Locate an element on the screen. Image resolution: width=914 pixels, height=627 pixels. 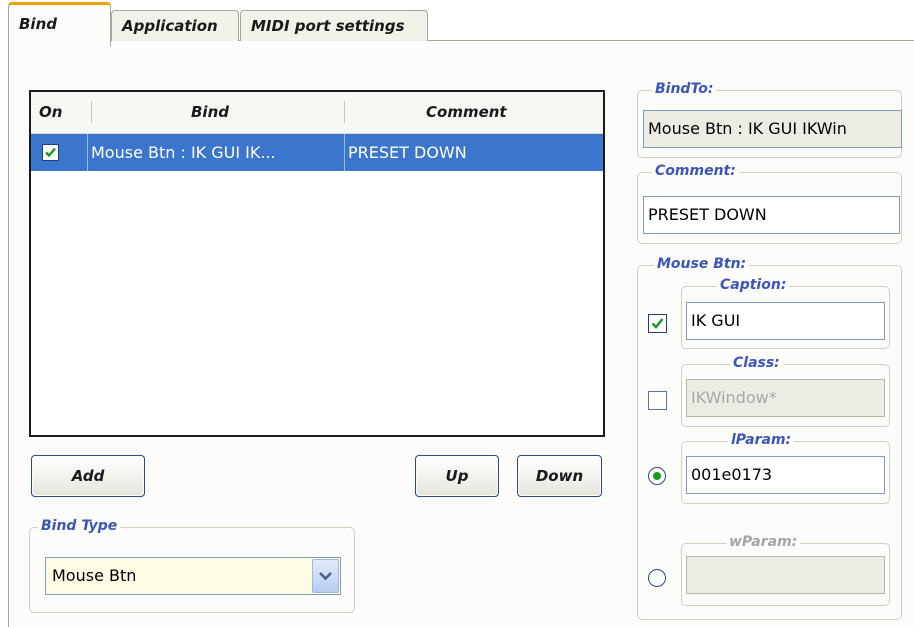
comment-field: PRESET DOWN is located at coordinates (771, 215).